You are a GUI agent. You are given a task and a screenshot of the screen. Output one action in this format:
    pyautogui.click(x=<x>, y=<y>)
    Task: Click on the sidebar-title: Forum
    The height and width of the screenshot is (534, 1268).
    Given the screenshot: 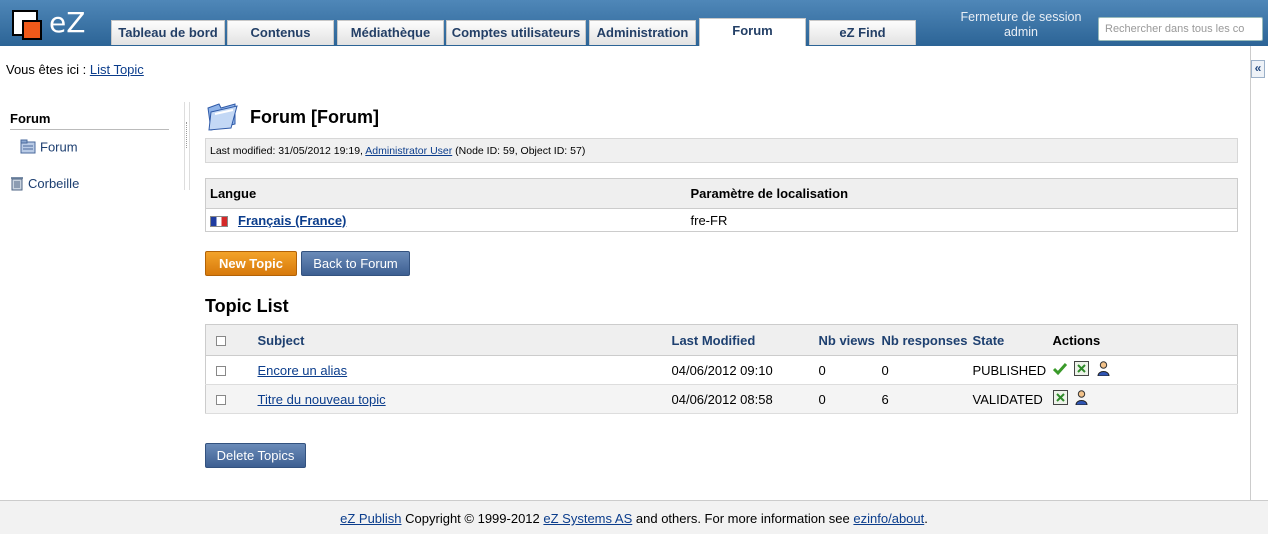 What is the action you would take?
    pyautogui.click(x=30, y=118)
    